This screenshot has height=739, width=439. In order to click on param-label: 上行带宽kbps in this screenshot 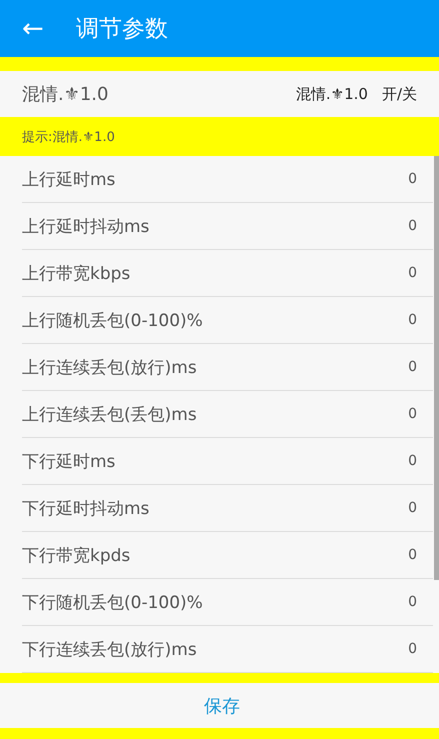, I will do `click(77, 273)`.